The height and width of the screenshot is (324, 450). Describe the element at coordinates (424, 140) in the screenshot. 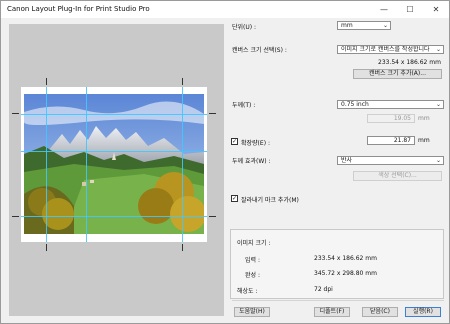

I see `expand-unit: mm` at that location.